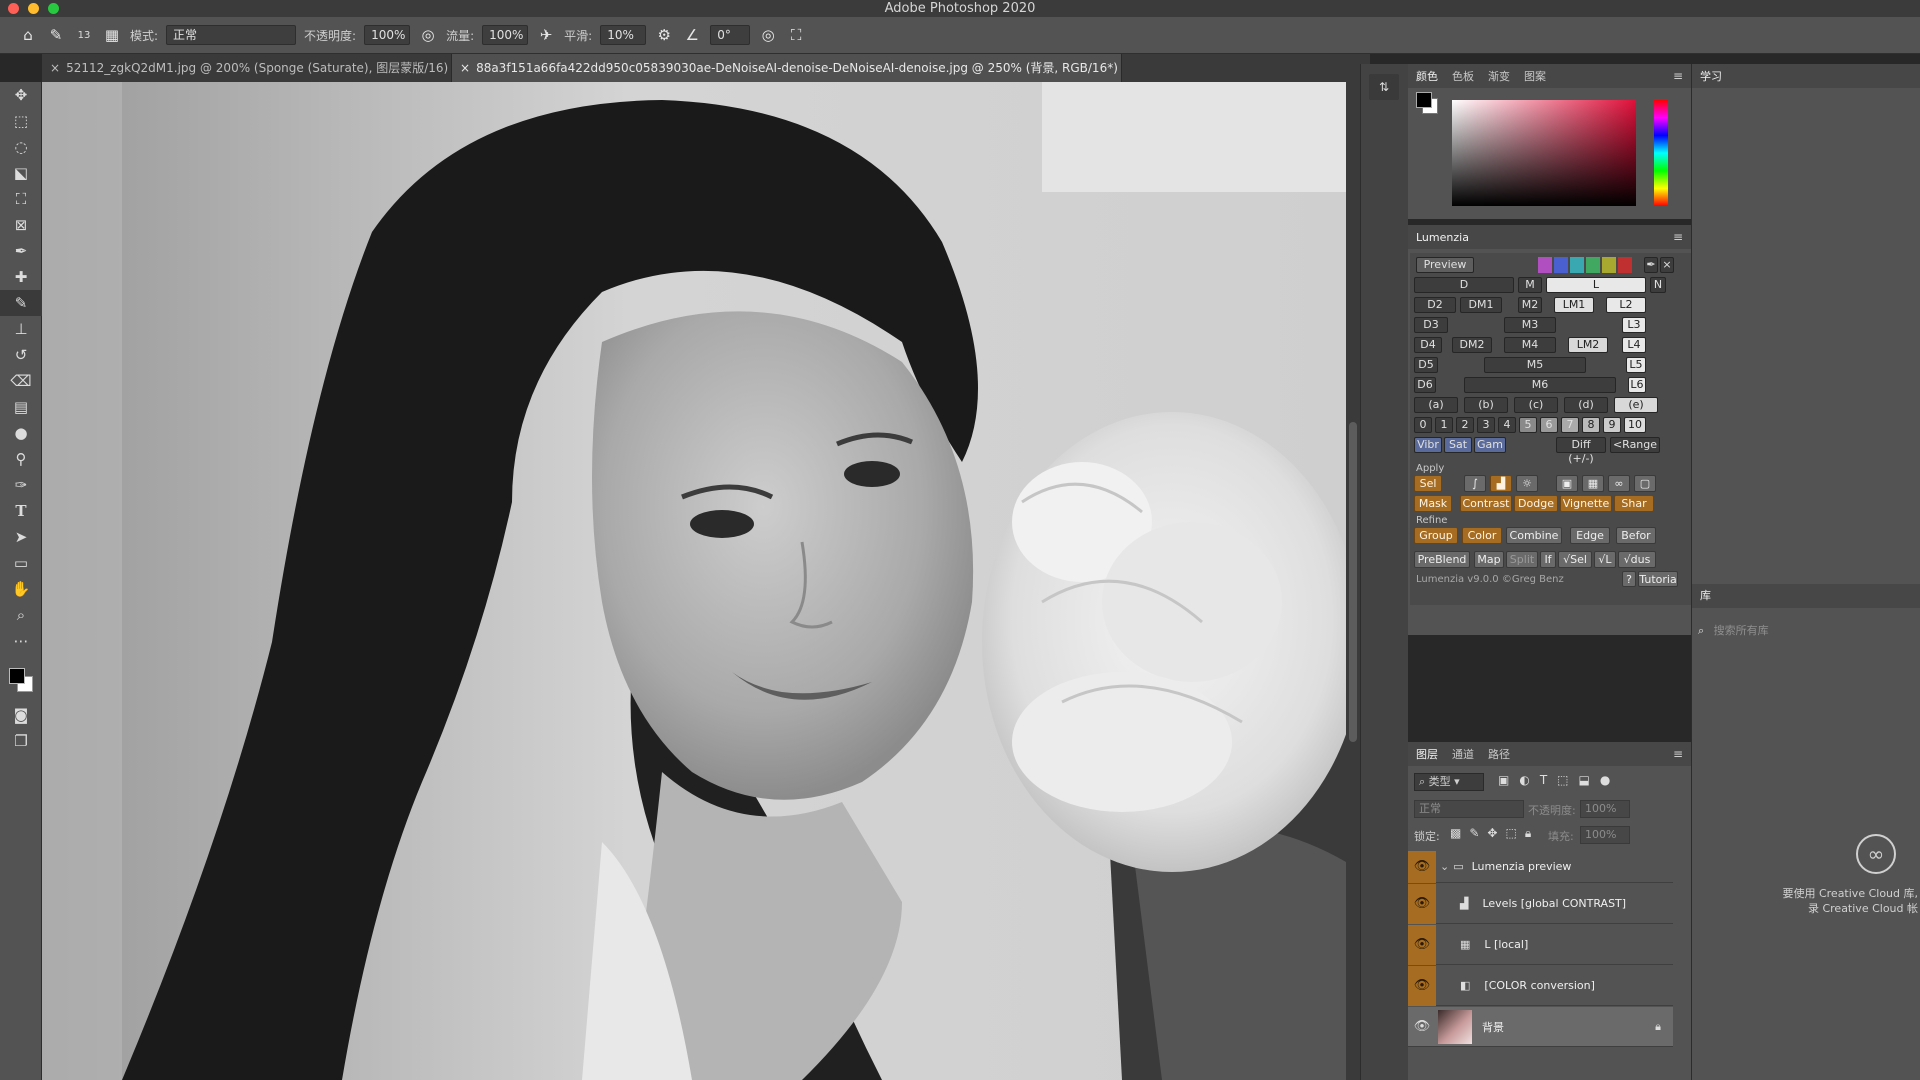 The width and height of the screenshot is (1920, 1080). I want to click on mask-button: Mask, so click(1433, 503).